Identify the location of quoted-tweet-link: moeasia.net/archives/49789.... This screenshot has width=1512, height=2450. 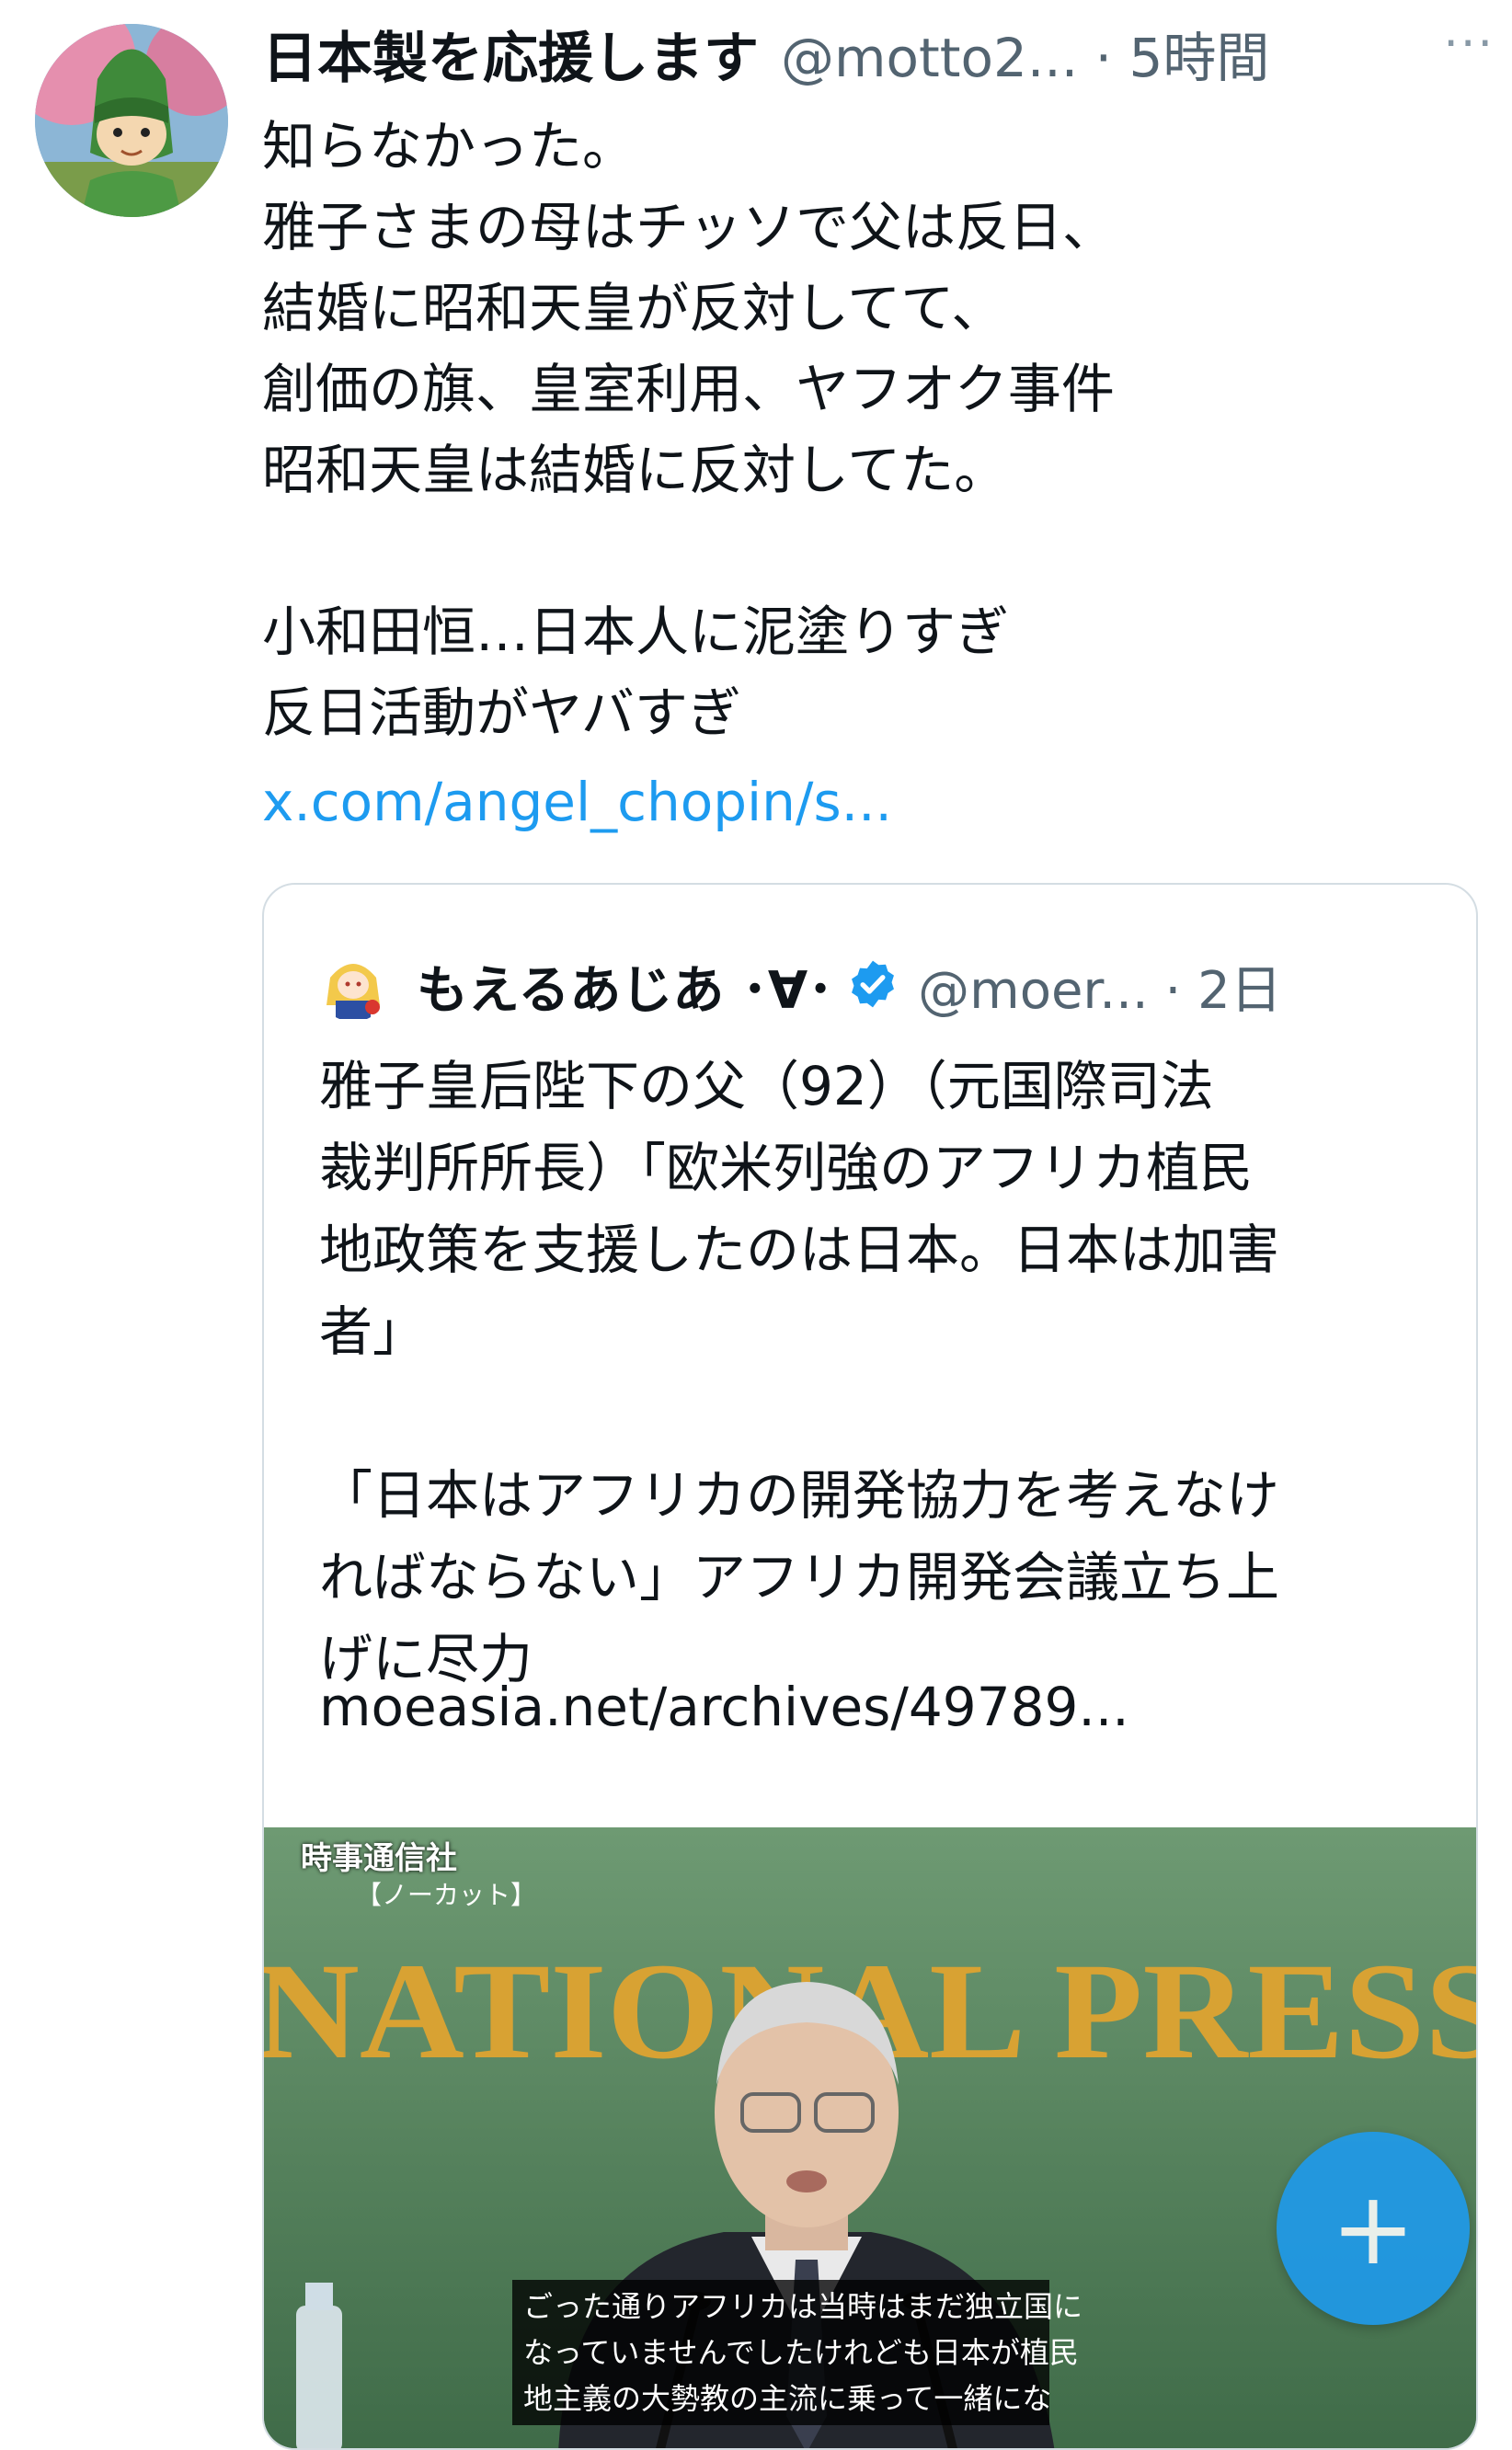
(724, 1707).